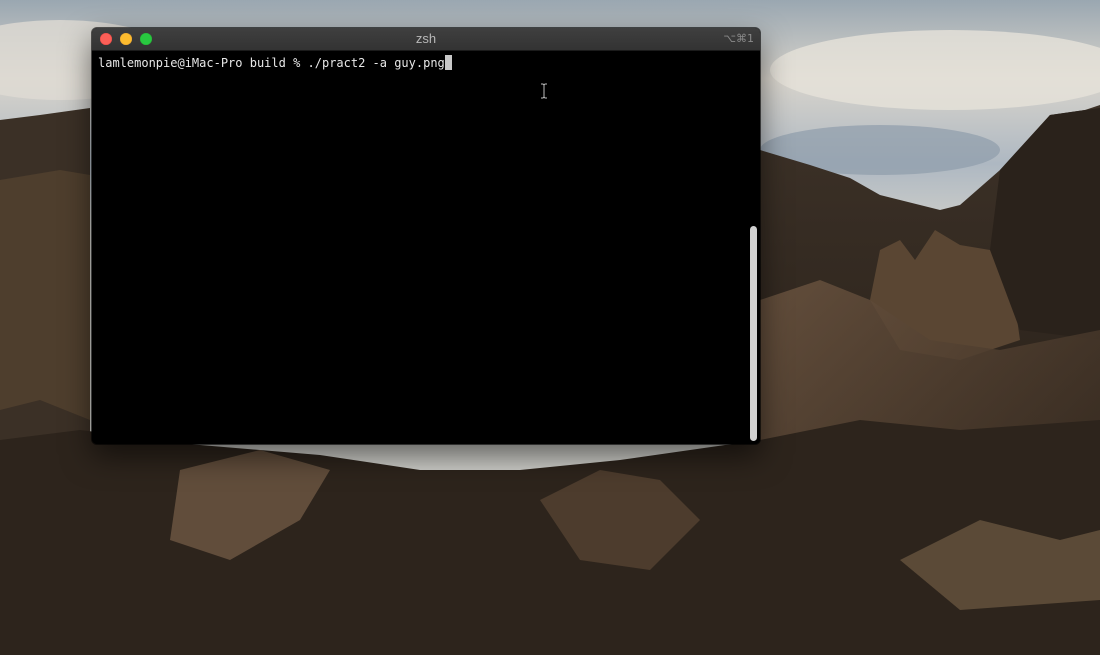 The width and height of the screenshot is (1100, 655). I want to click on scrollbar-thumb, so click(753, 333).